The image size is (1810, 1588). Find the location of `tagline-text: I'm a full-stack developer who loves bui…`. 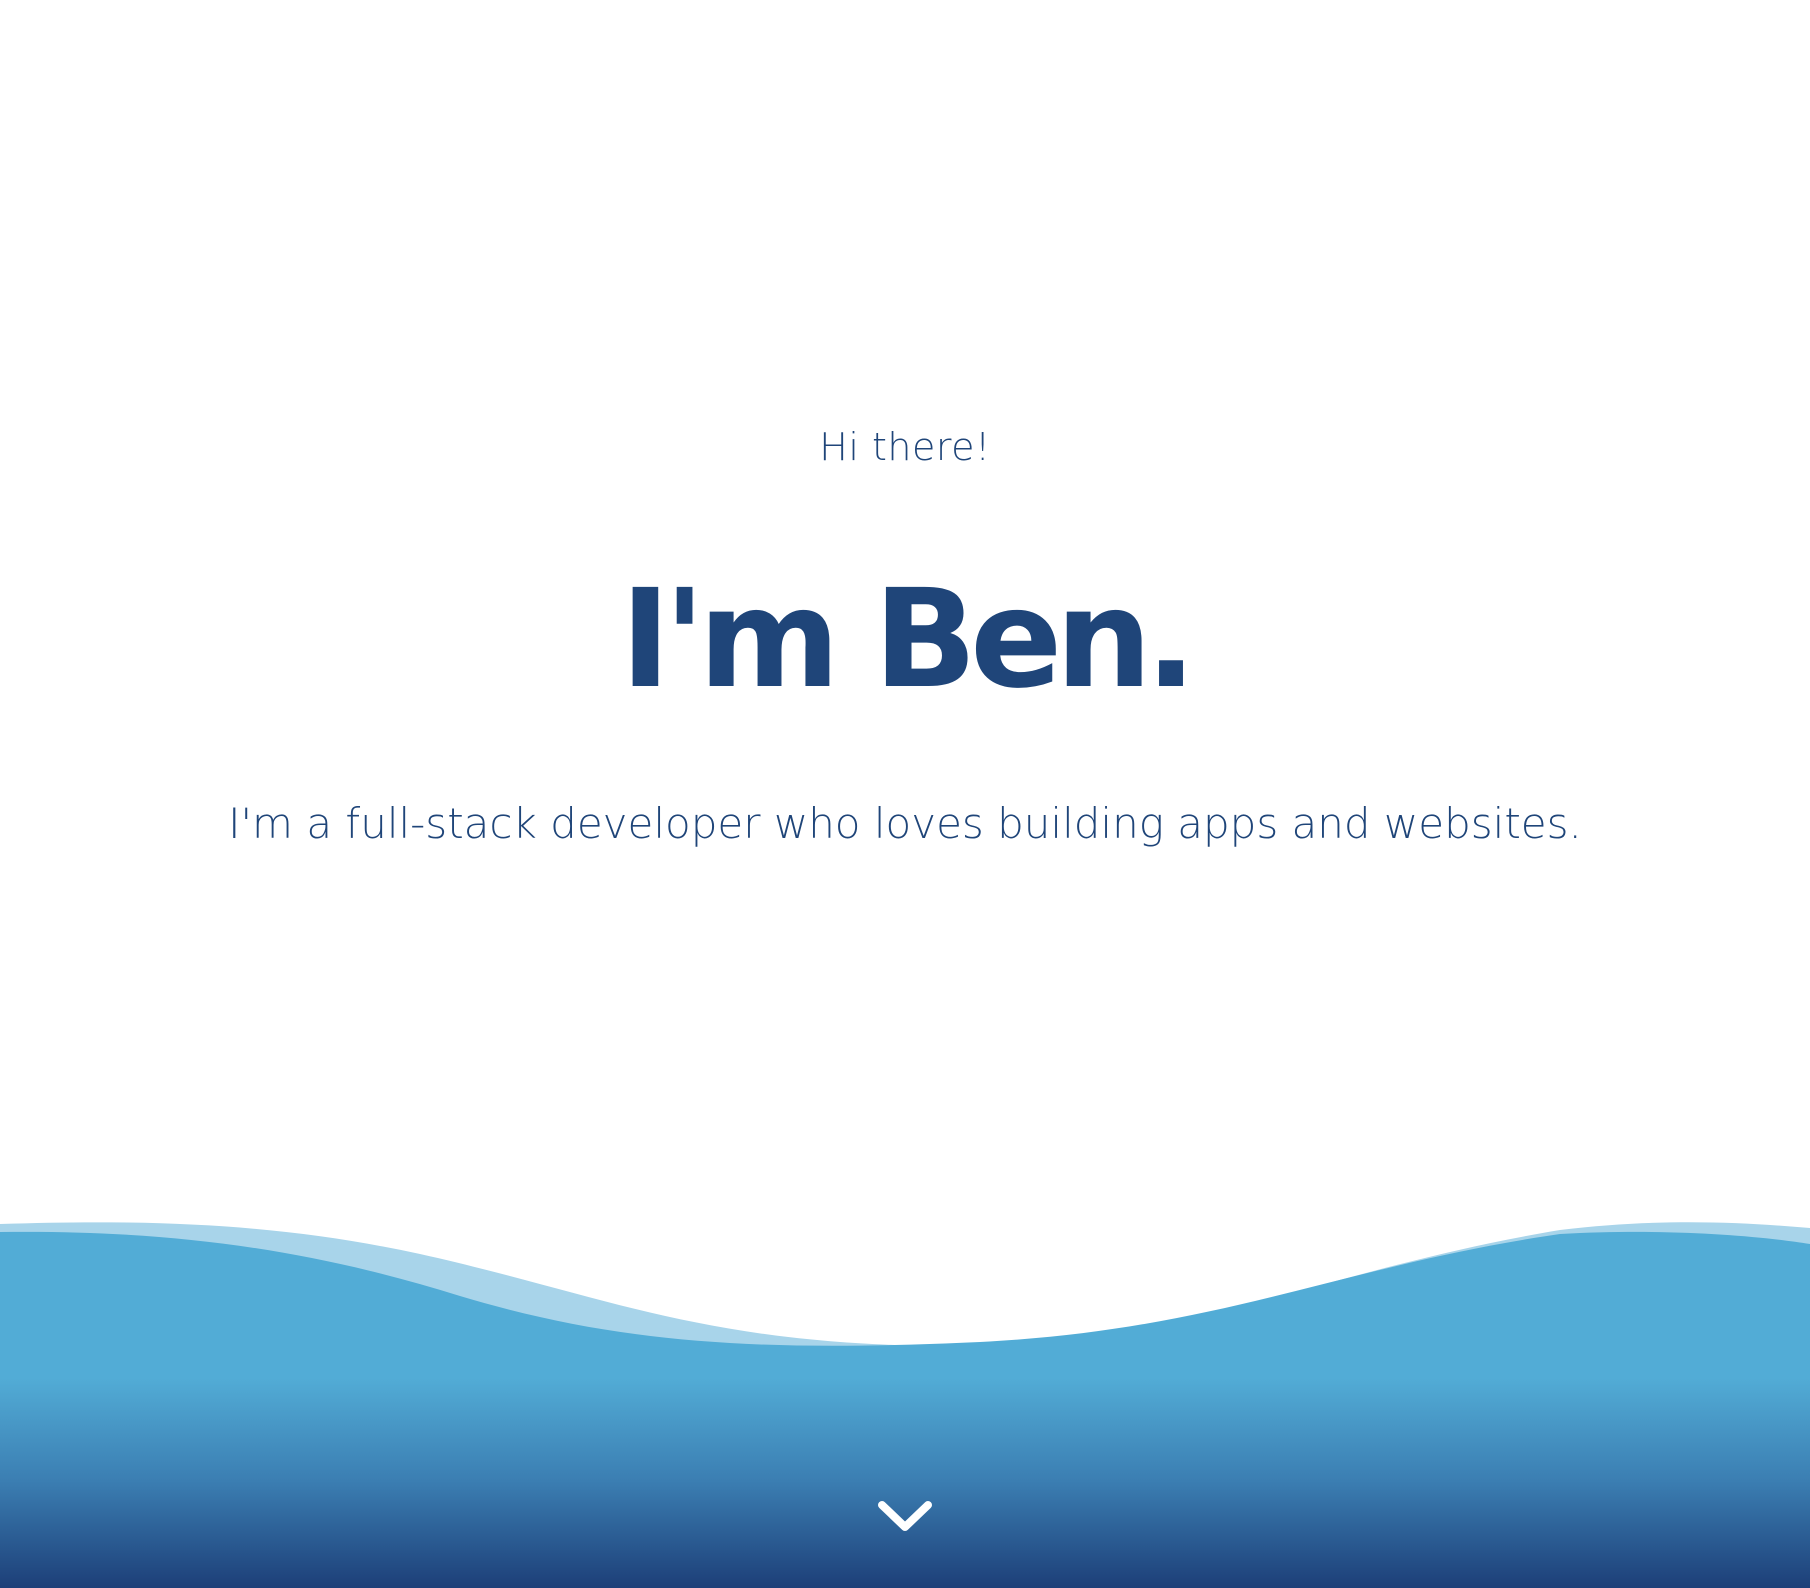

tagline-text: I'm a full-stack developer who loves bui… is located at coordinates (905, 823).